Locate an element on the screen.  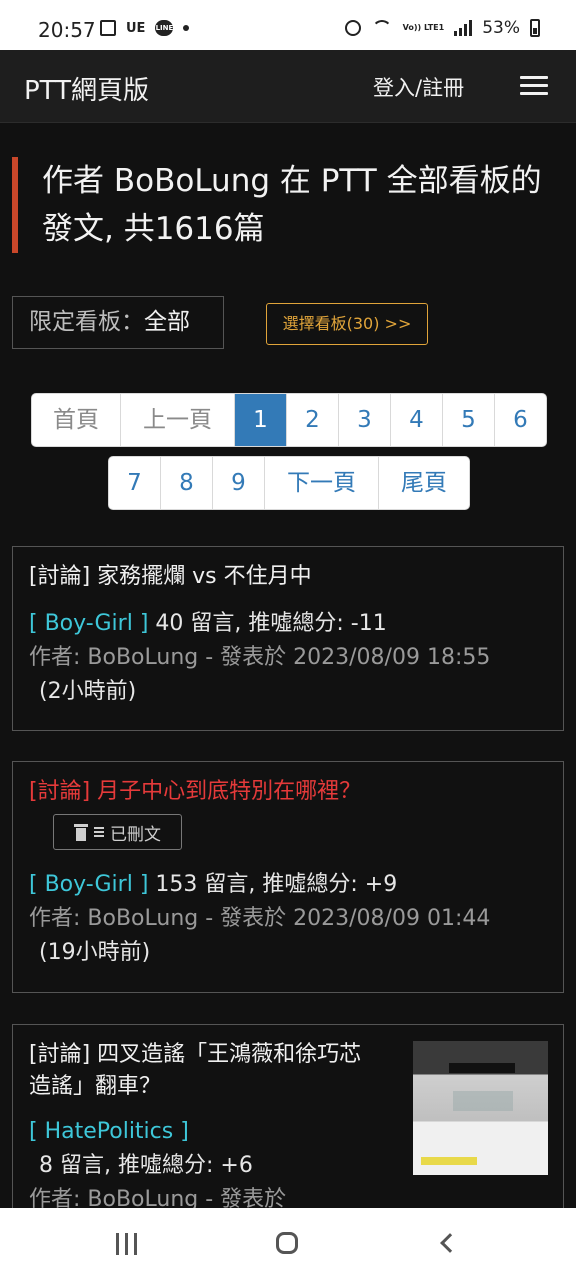
battery-icon is located at coordinates (535, 28).